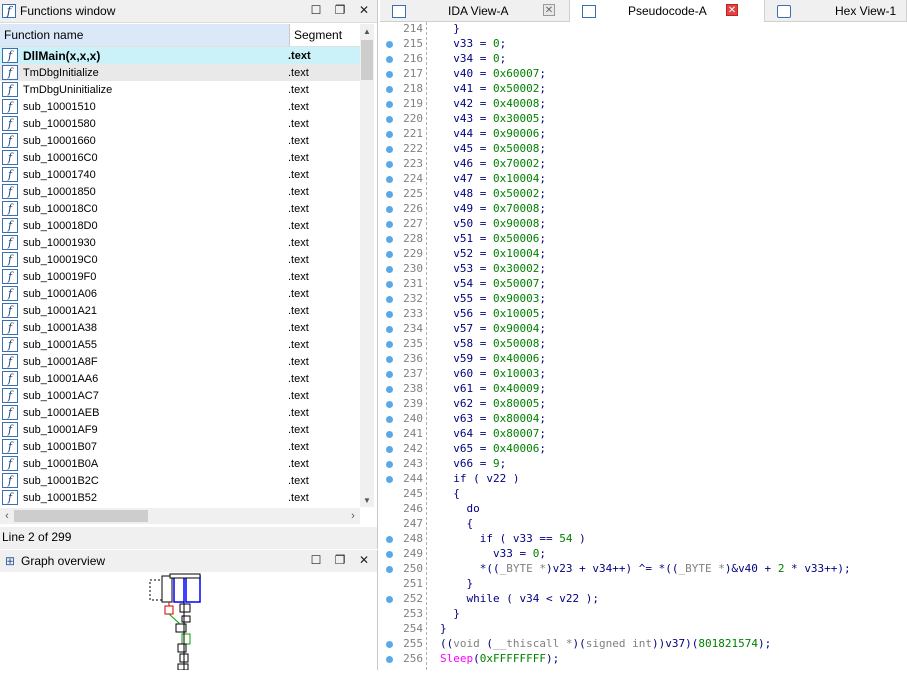  Describe the element at coordinates (643, 44) in the screenshot. I see `code-line: 215 v33 = 0;` at that location.